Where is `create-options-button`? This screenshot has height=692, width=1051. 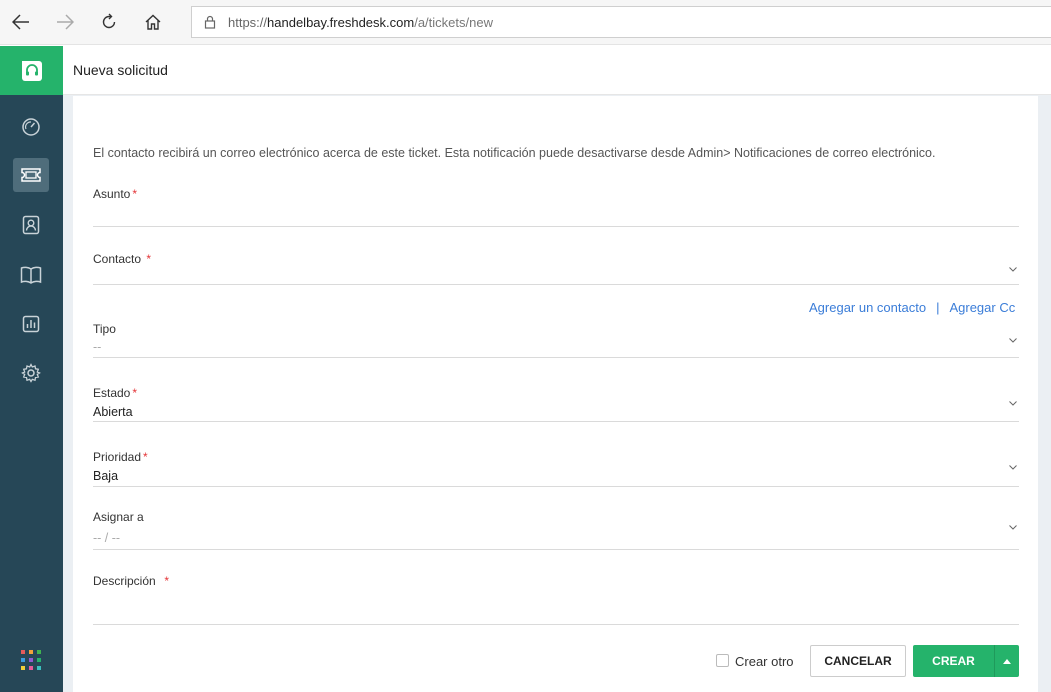
create-options-button is located at coordinates (1006, 661).